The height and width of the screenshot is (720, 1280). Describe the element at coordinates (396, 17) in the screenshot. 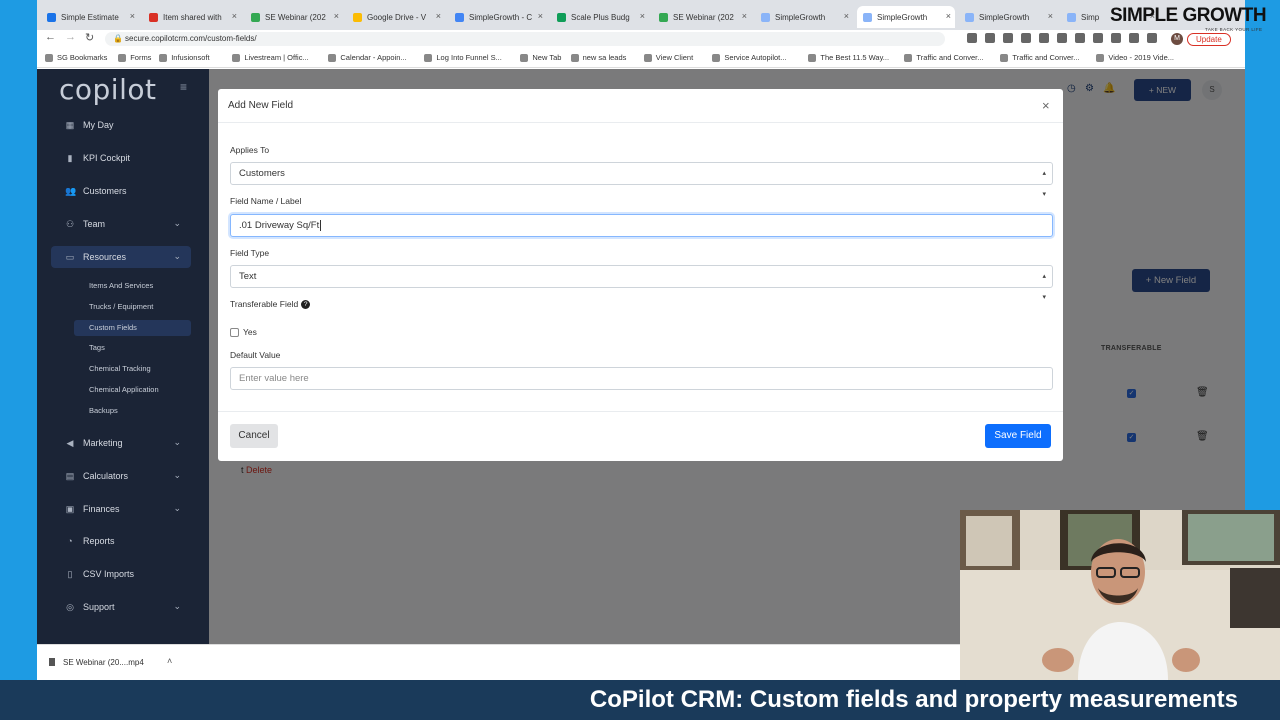

I see `browser-tab: Google Drive - V ×` at that location.